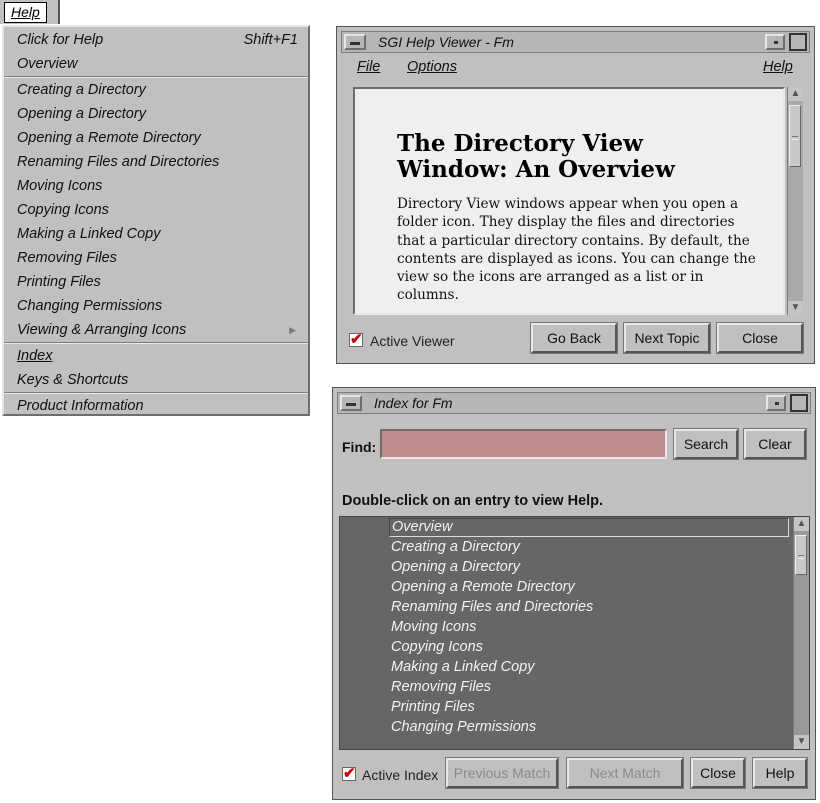  What do you see at coordinates (60, 40) in the screenshot?
I see `menu-item-label: Click for Help` at bounding box center [60, 40].